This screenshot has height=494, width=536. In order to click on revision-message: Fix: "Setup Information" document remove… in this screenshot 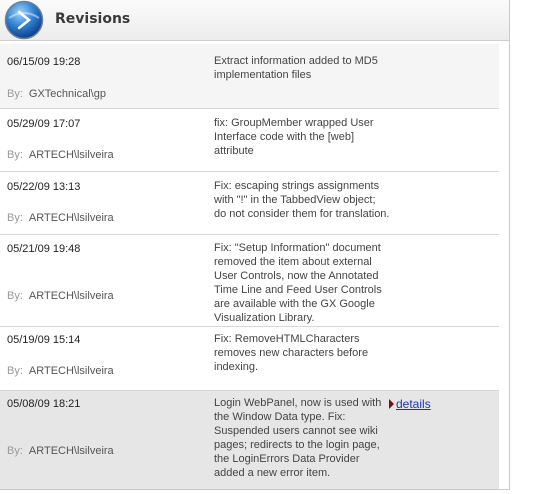, I will do `click(298, 283)`.